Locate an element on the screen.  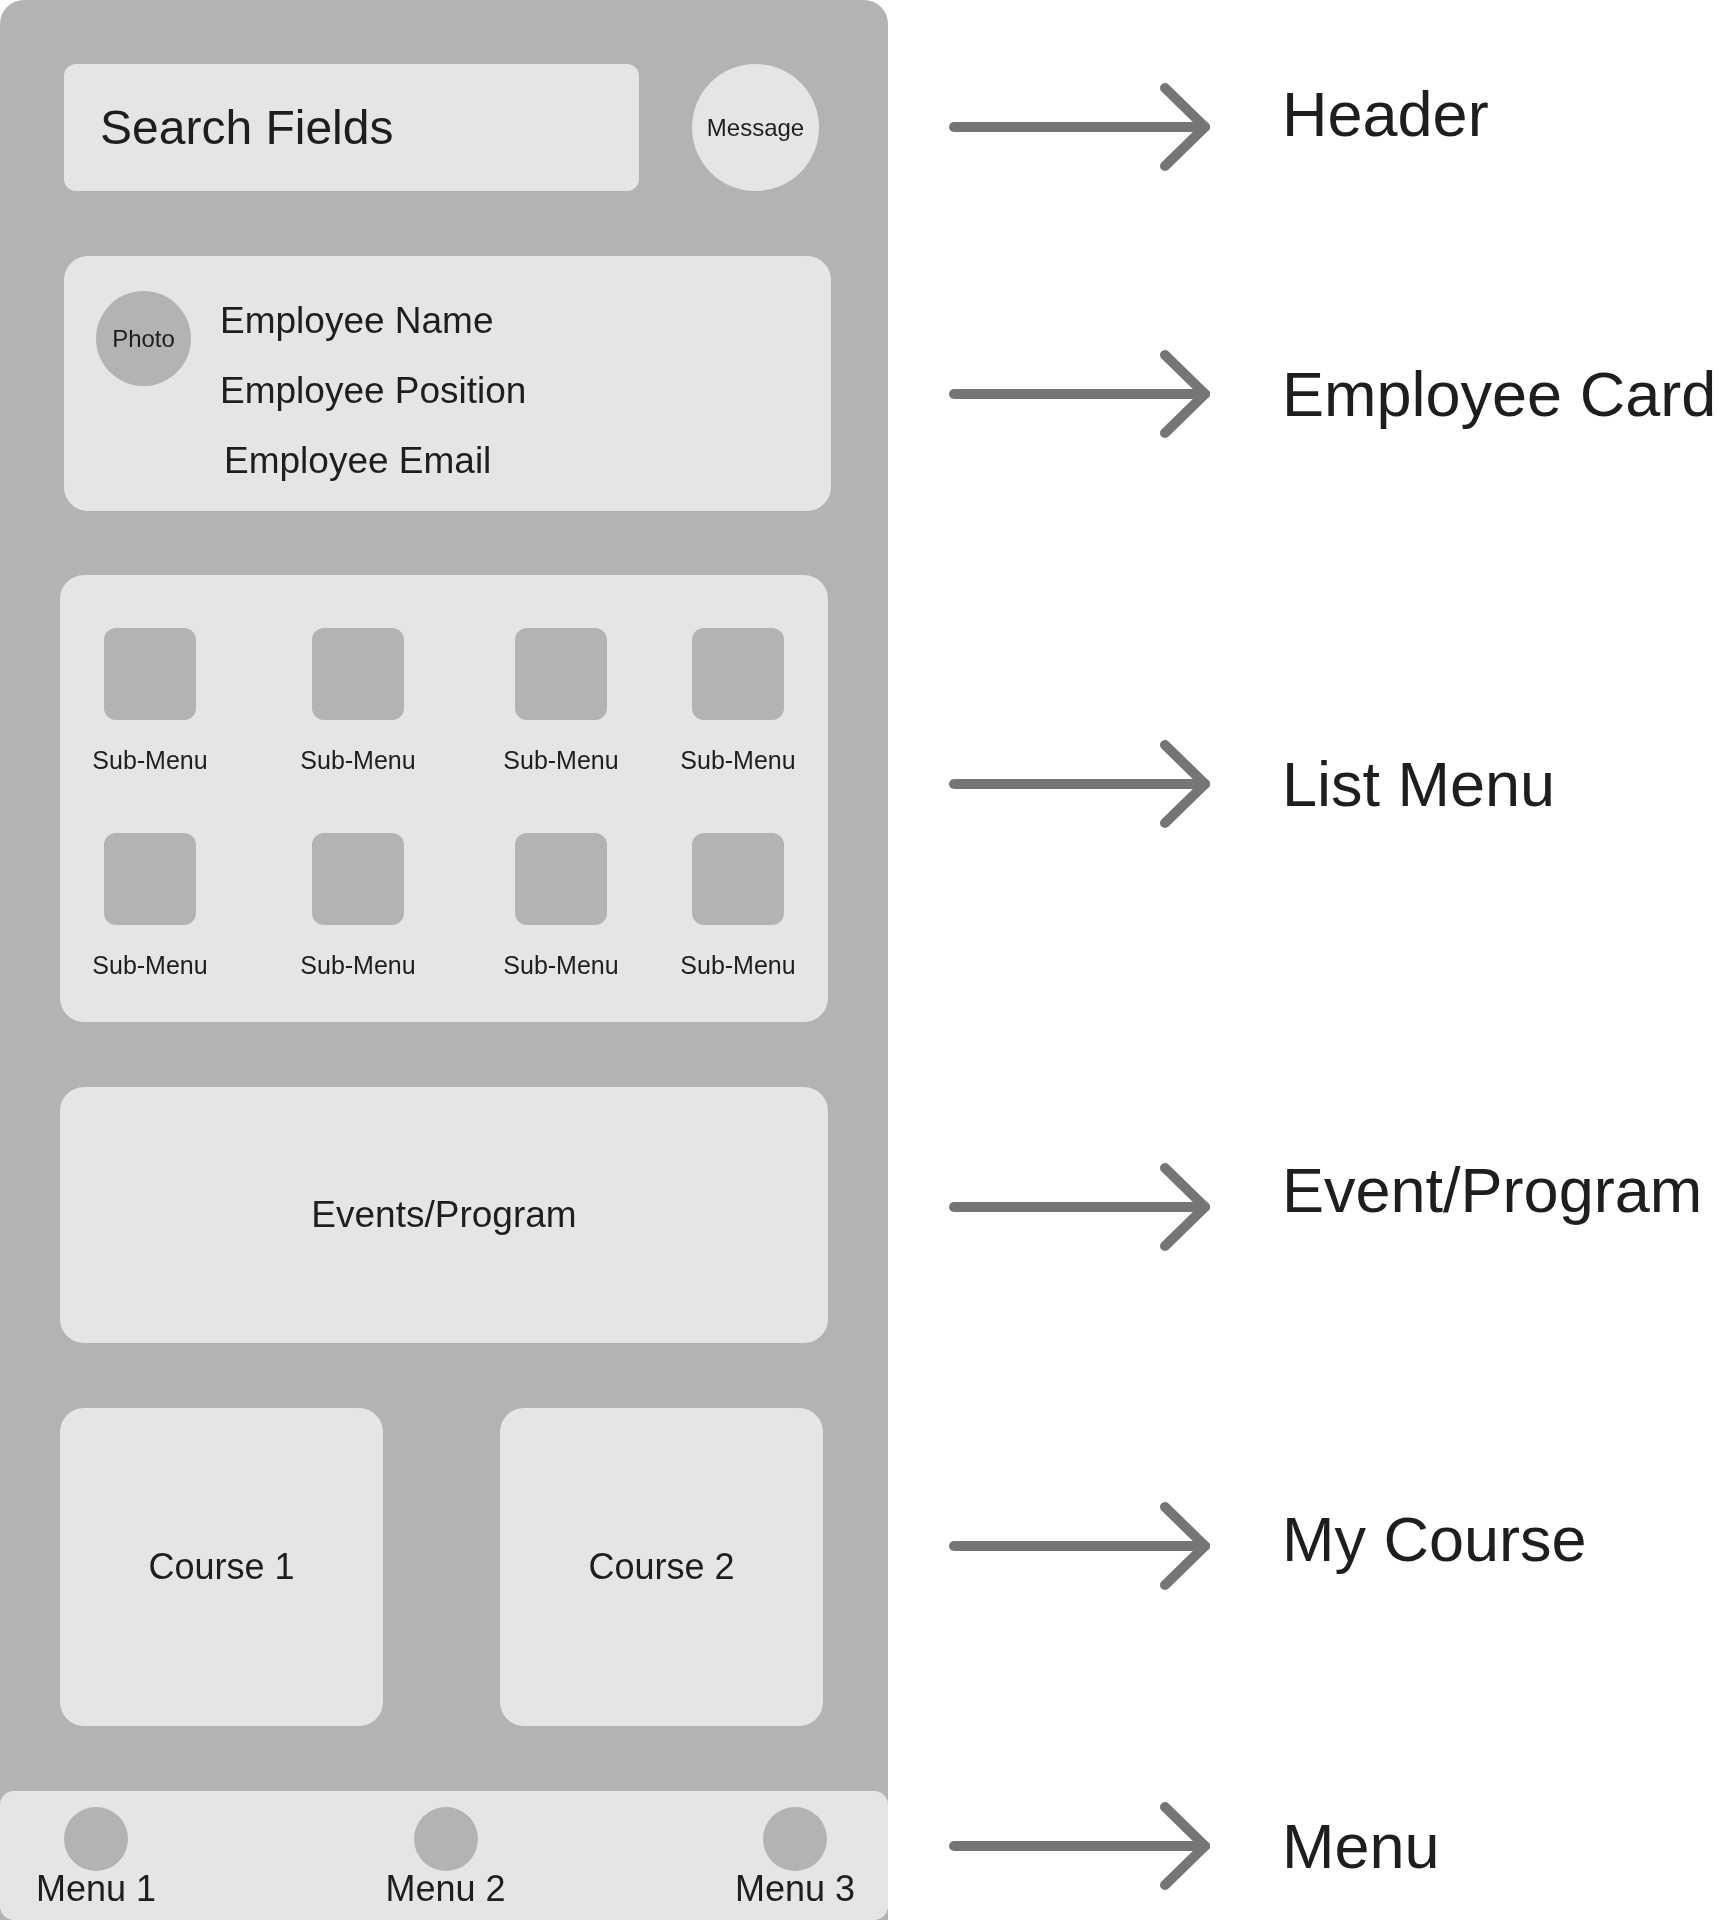
message-button: Message is located at coordinates (755, 127).